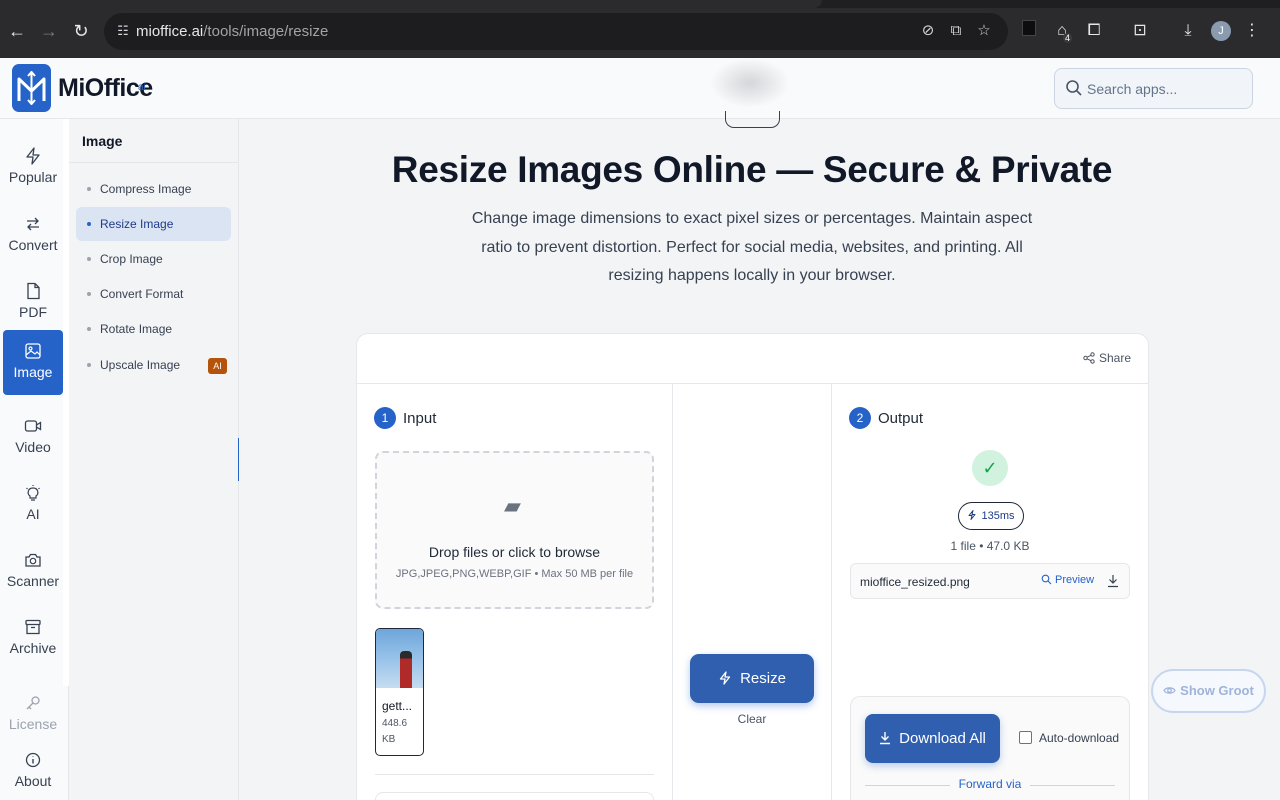  I want to click on share-icon, so click(1089, 358).